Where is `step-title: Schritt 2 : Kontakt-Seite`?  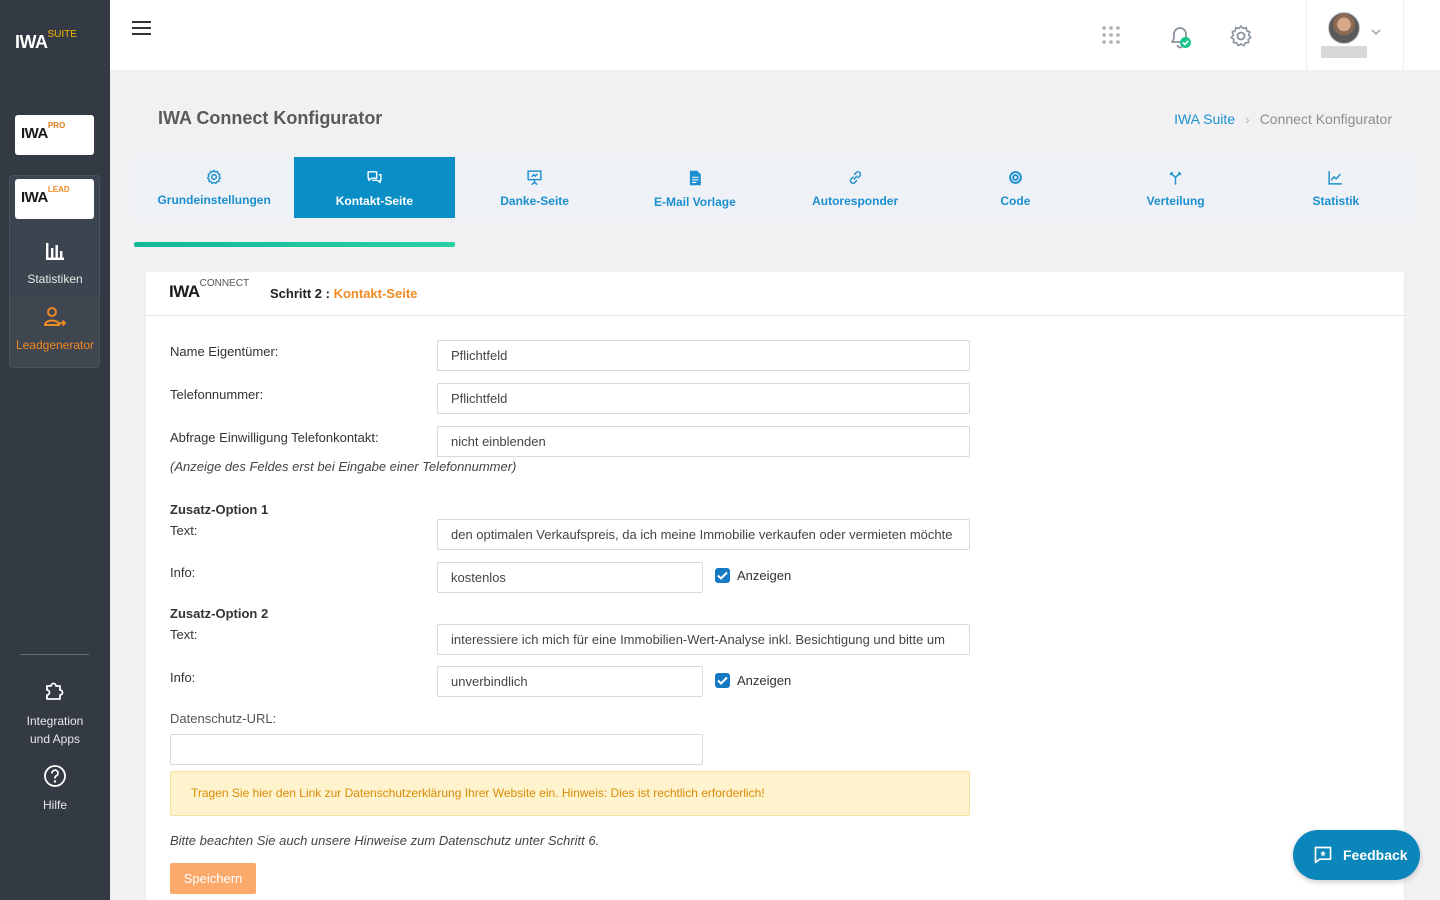
step-title: Schritt 2 : Kontakt-Seite is located at coordinates (344, 293).